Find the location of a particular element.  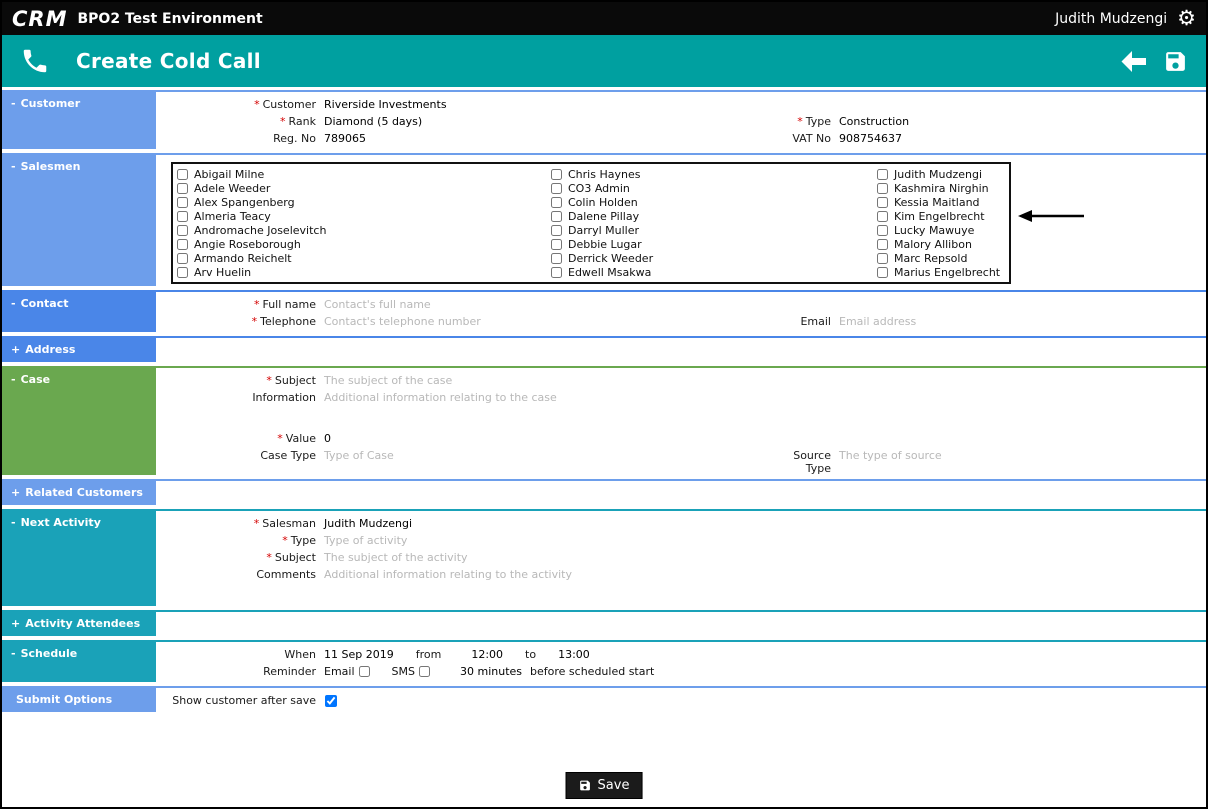

regno-label: Reg. No is located at coordinates (294, 138).